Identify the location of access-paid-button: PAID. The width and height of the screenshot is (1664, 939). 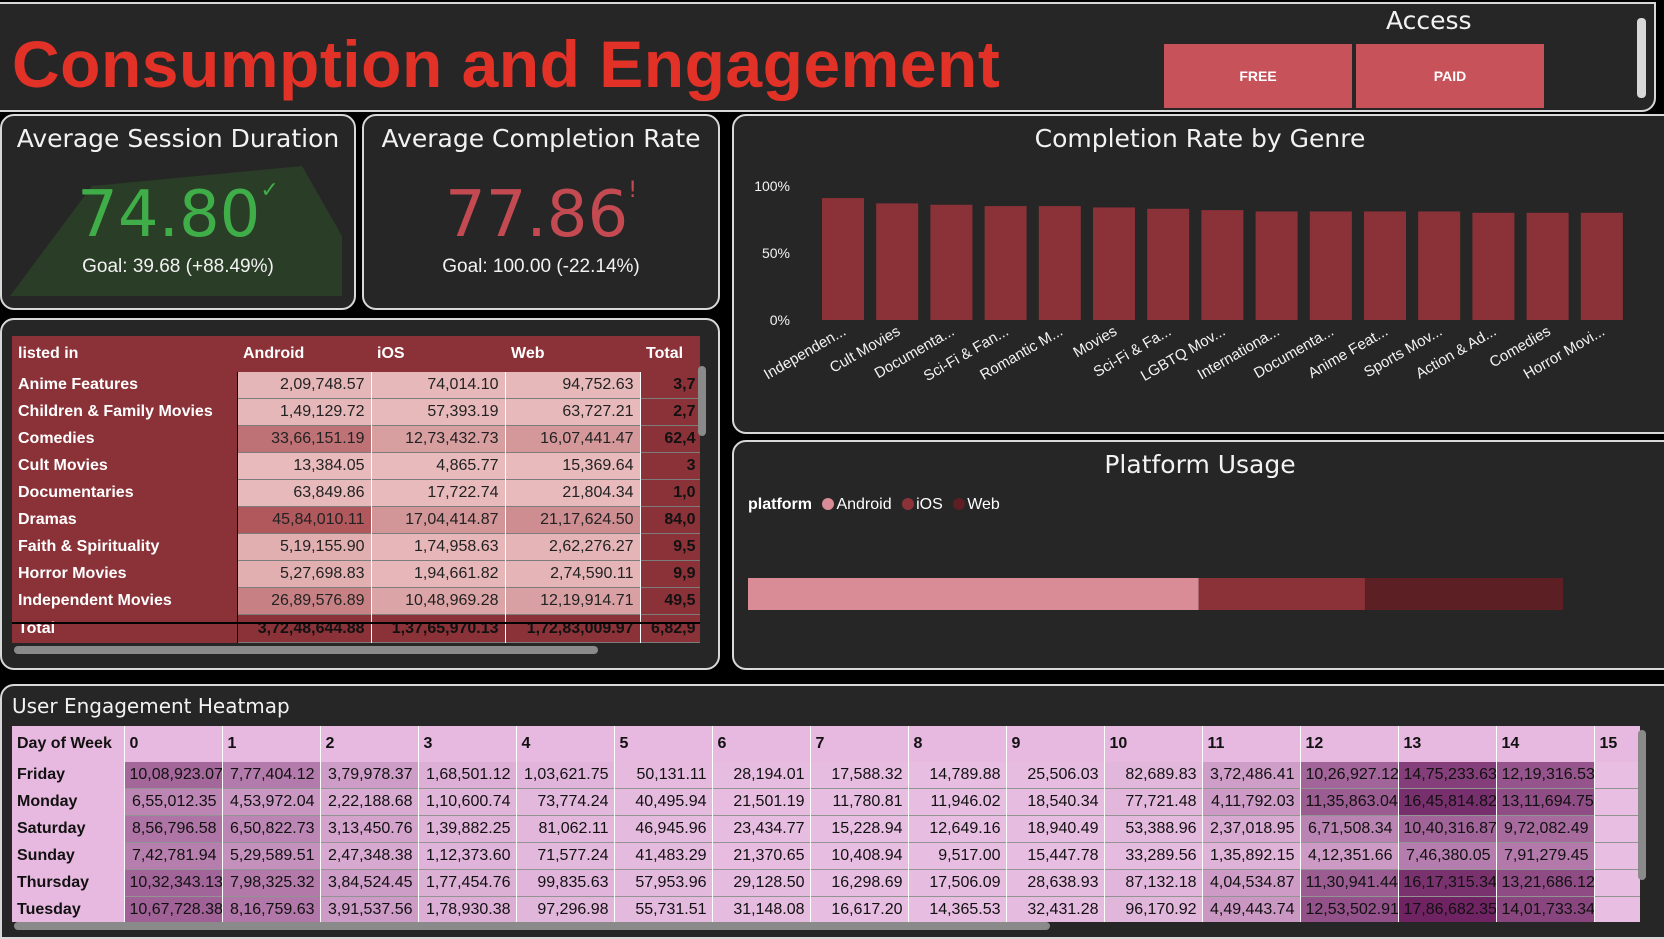
(1450, 76).